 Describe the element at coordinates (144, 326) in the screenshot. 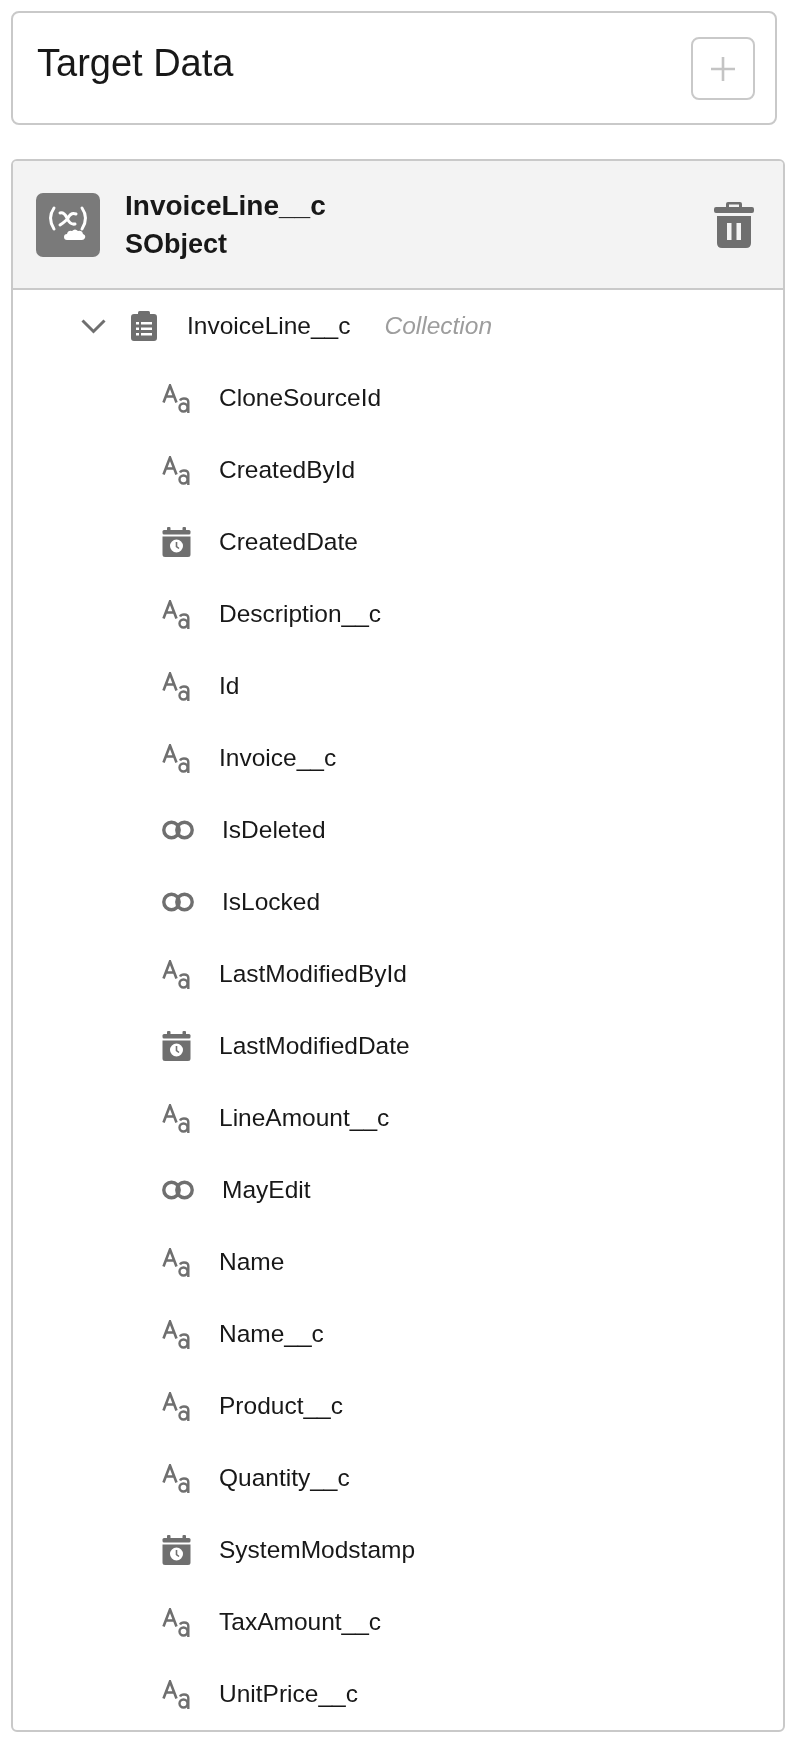

I see `clipboard-icon` at that location.